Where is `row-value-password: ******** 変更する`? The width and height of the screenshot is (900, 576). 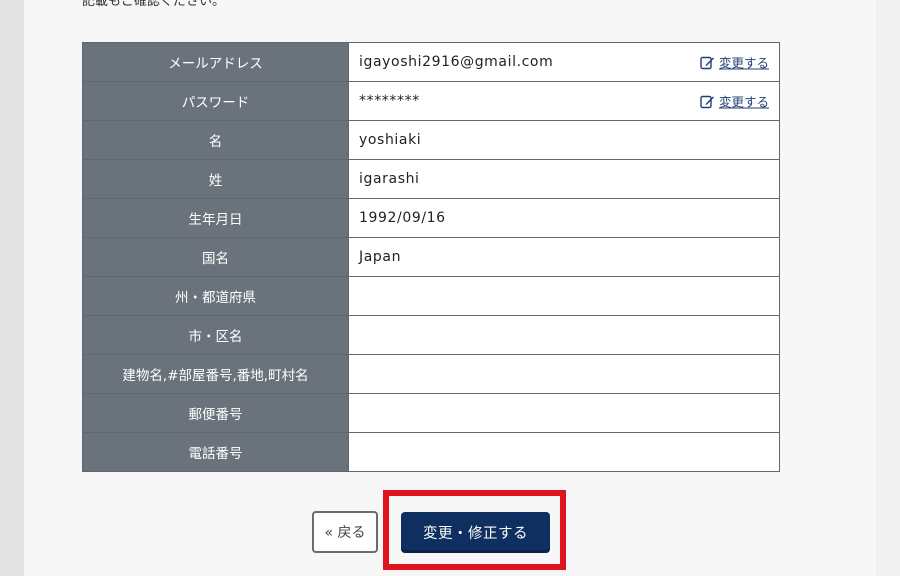
row-value-password: ******** 変更する is located at coordinates (564, 101).